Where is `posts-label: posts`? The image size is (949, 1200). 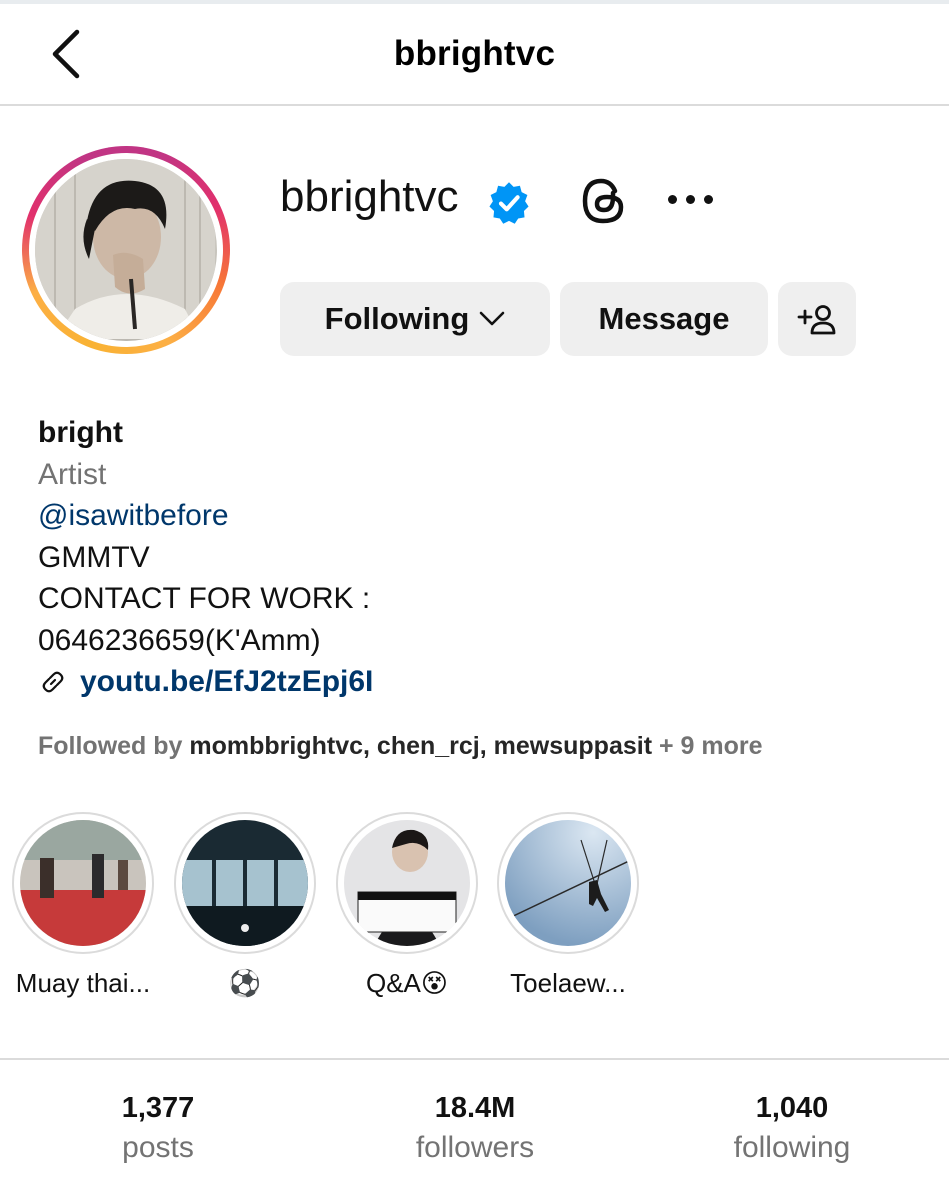 posts-label: posts is located at coordinates (158, 1147).